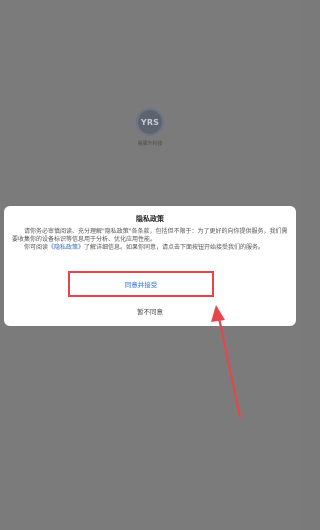 This screenshot has height=530, width=320. Describe the element at coordinates (36, 248) in the screenshot. I see `policy-paragraph-2-prefix: 你可阅读` at that location.